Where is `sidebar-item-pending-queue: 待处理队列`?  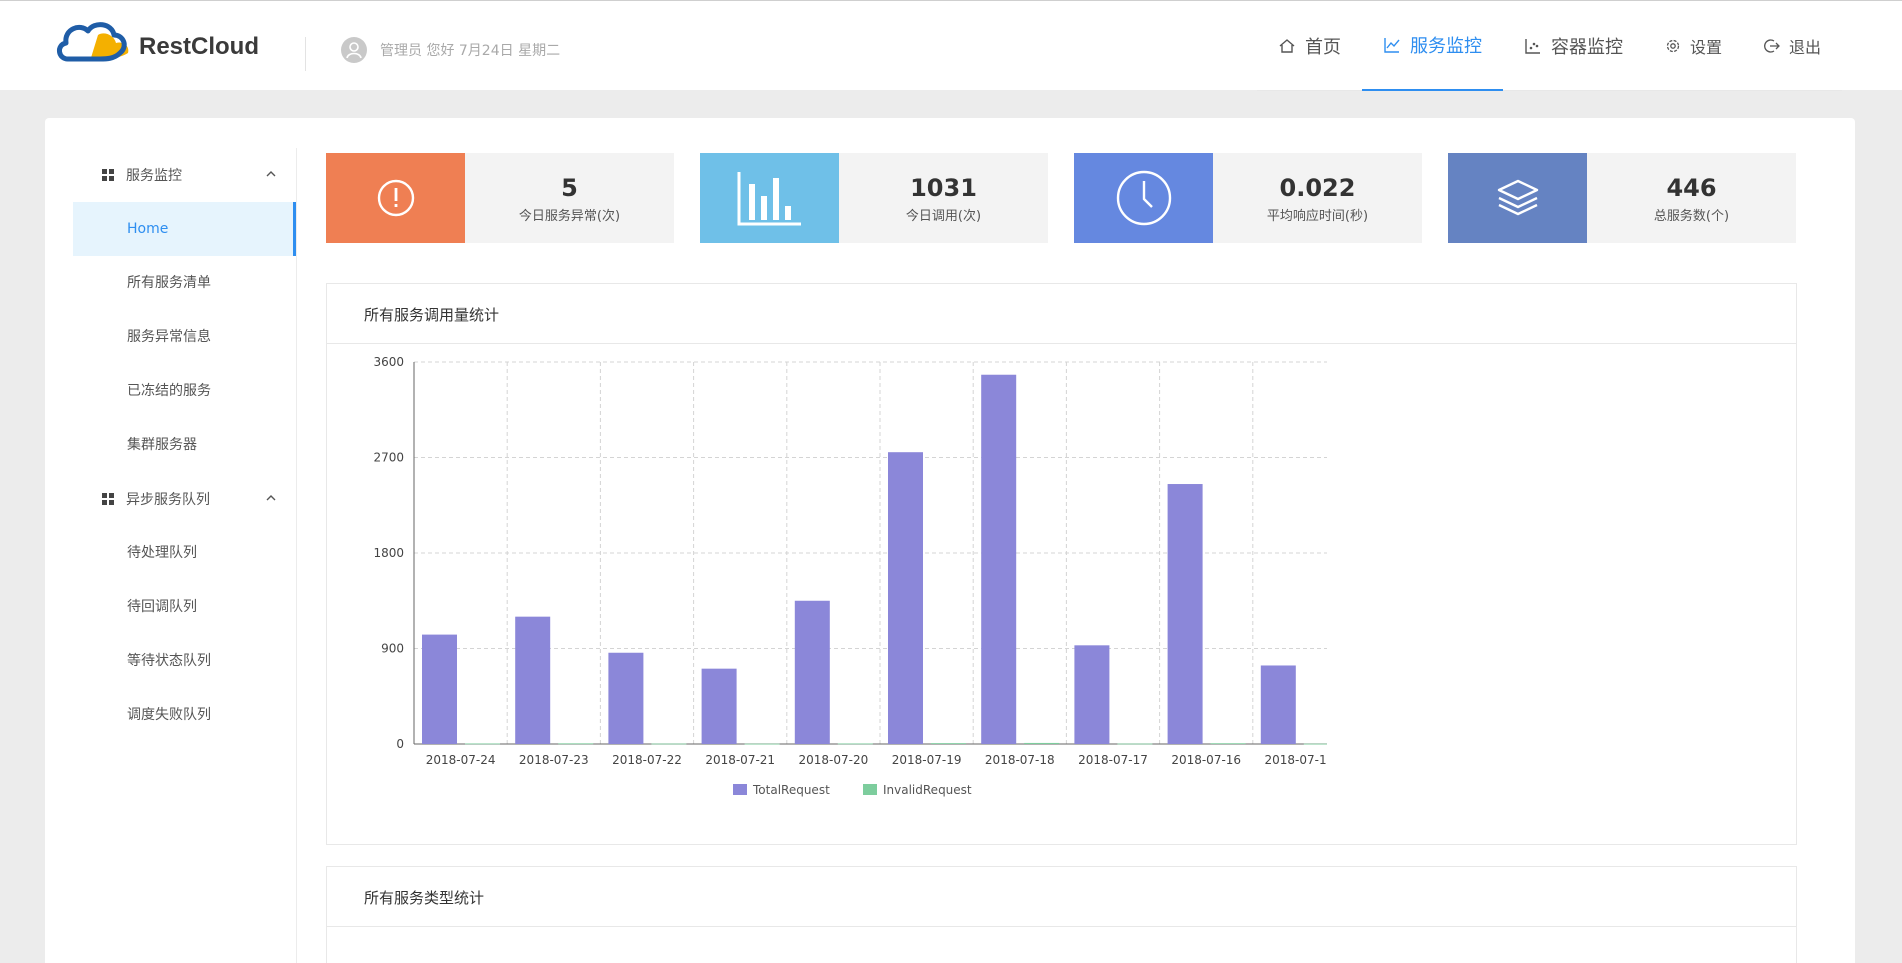 sidebar-item-pending-queue: 待处理队列 is located at coordinates (184, 553).